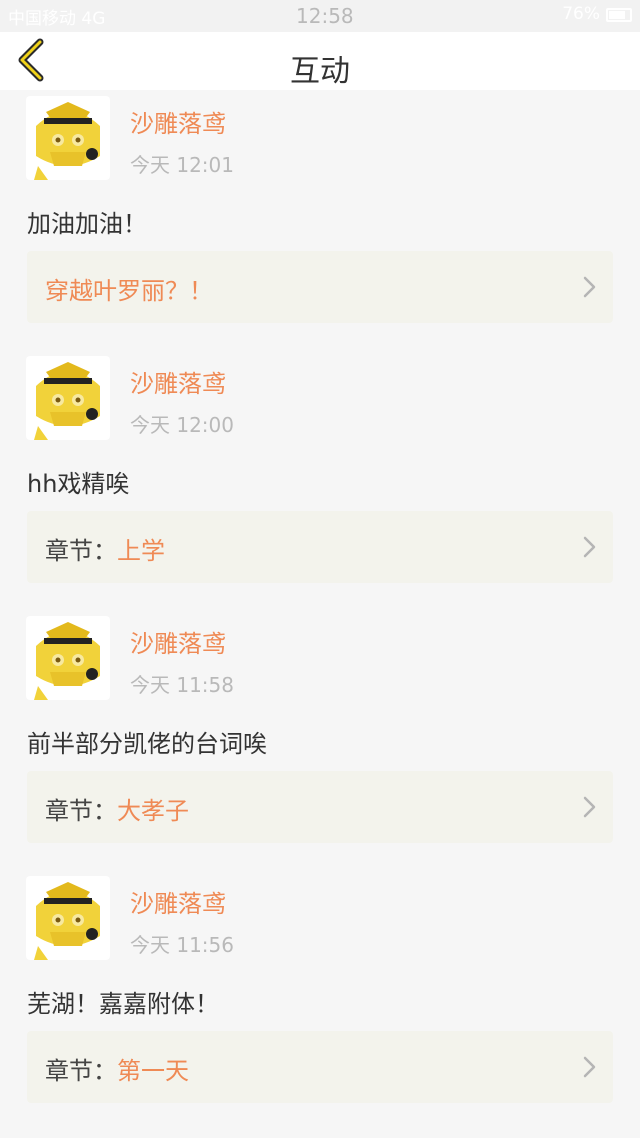 Image resolution: width=640 pixels, height=1138 pixels. I want to click on nav-bar: 互动, so click(320, 61).